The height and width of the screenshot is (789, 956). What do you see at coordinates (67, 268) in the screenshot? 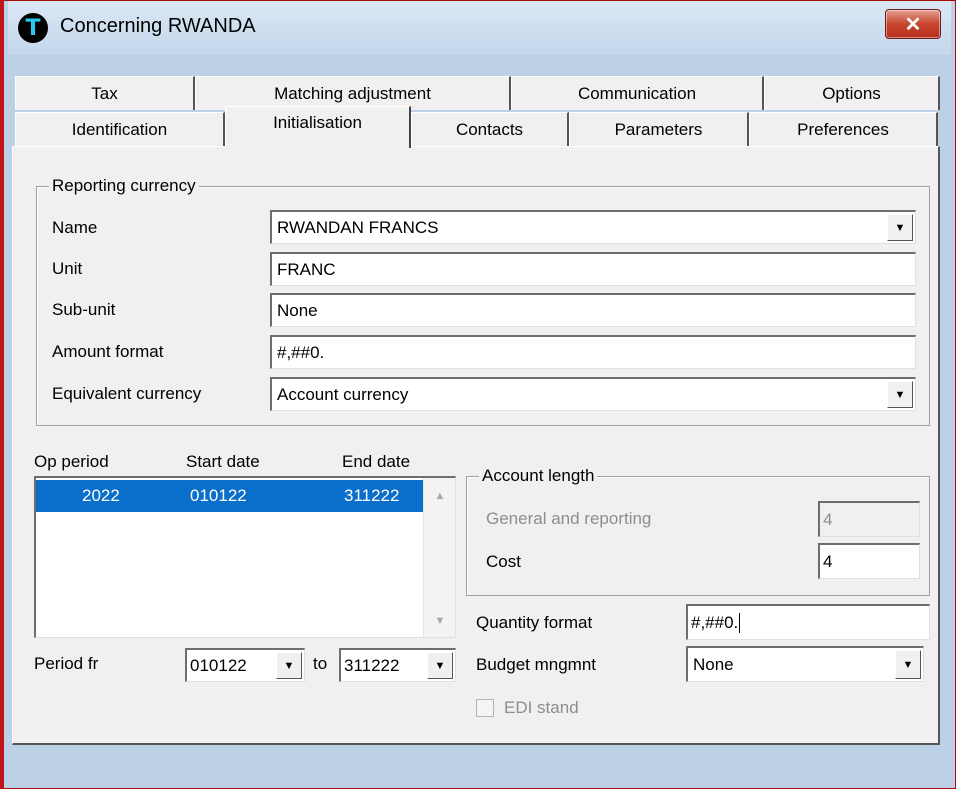
I see `unit-label: Unit` at bounding box center [67, 268].